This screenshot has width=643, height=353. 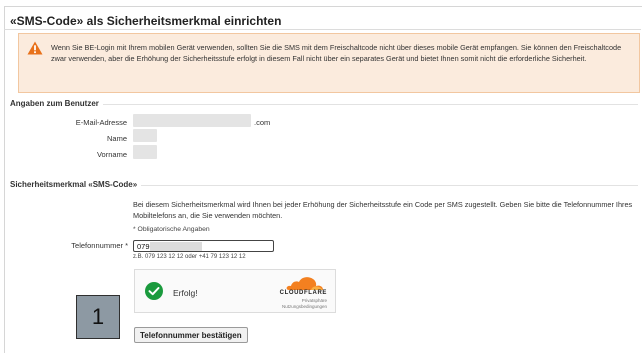 What do you see at coordinates (76, 184) in the screenshot?
I see `security-section-legend: Sicherheitsmerkmal «SMS-Code»` at bounding box center [76, 184].